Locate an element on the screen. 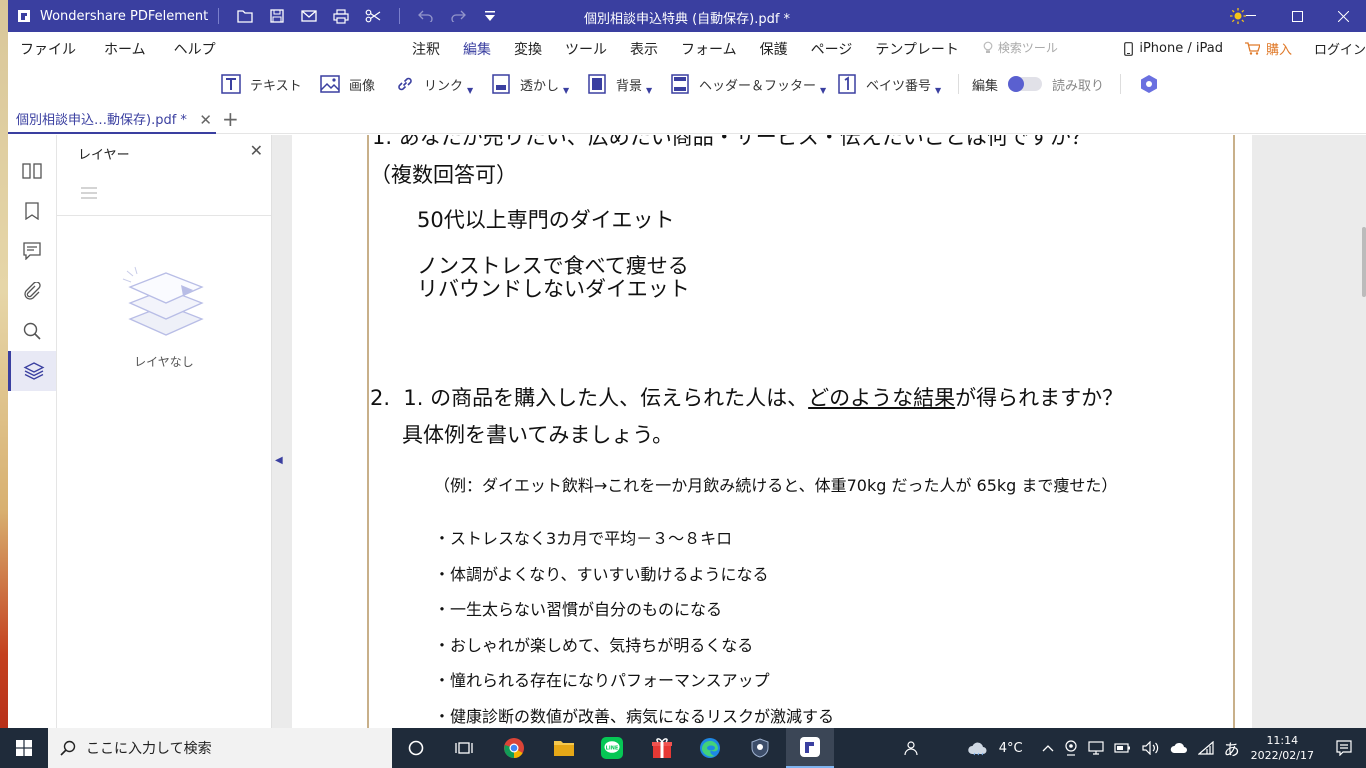 This screenshot has height=768, width=1366. ime-indicator: あ is located at coordinates (1232, 748).